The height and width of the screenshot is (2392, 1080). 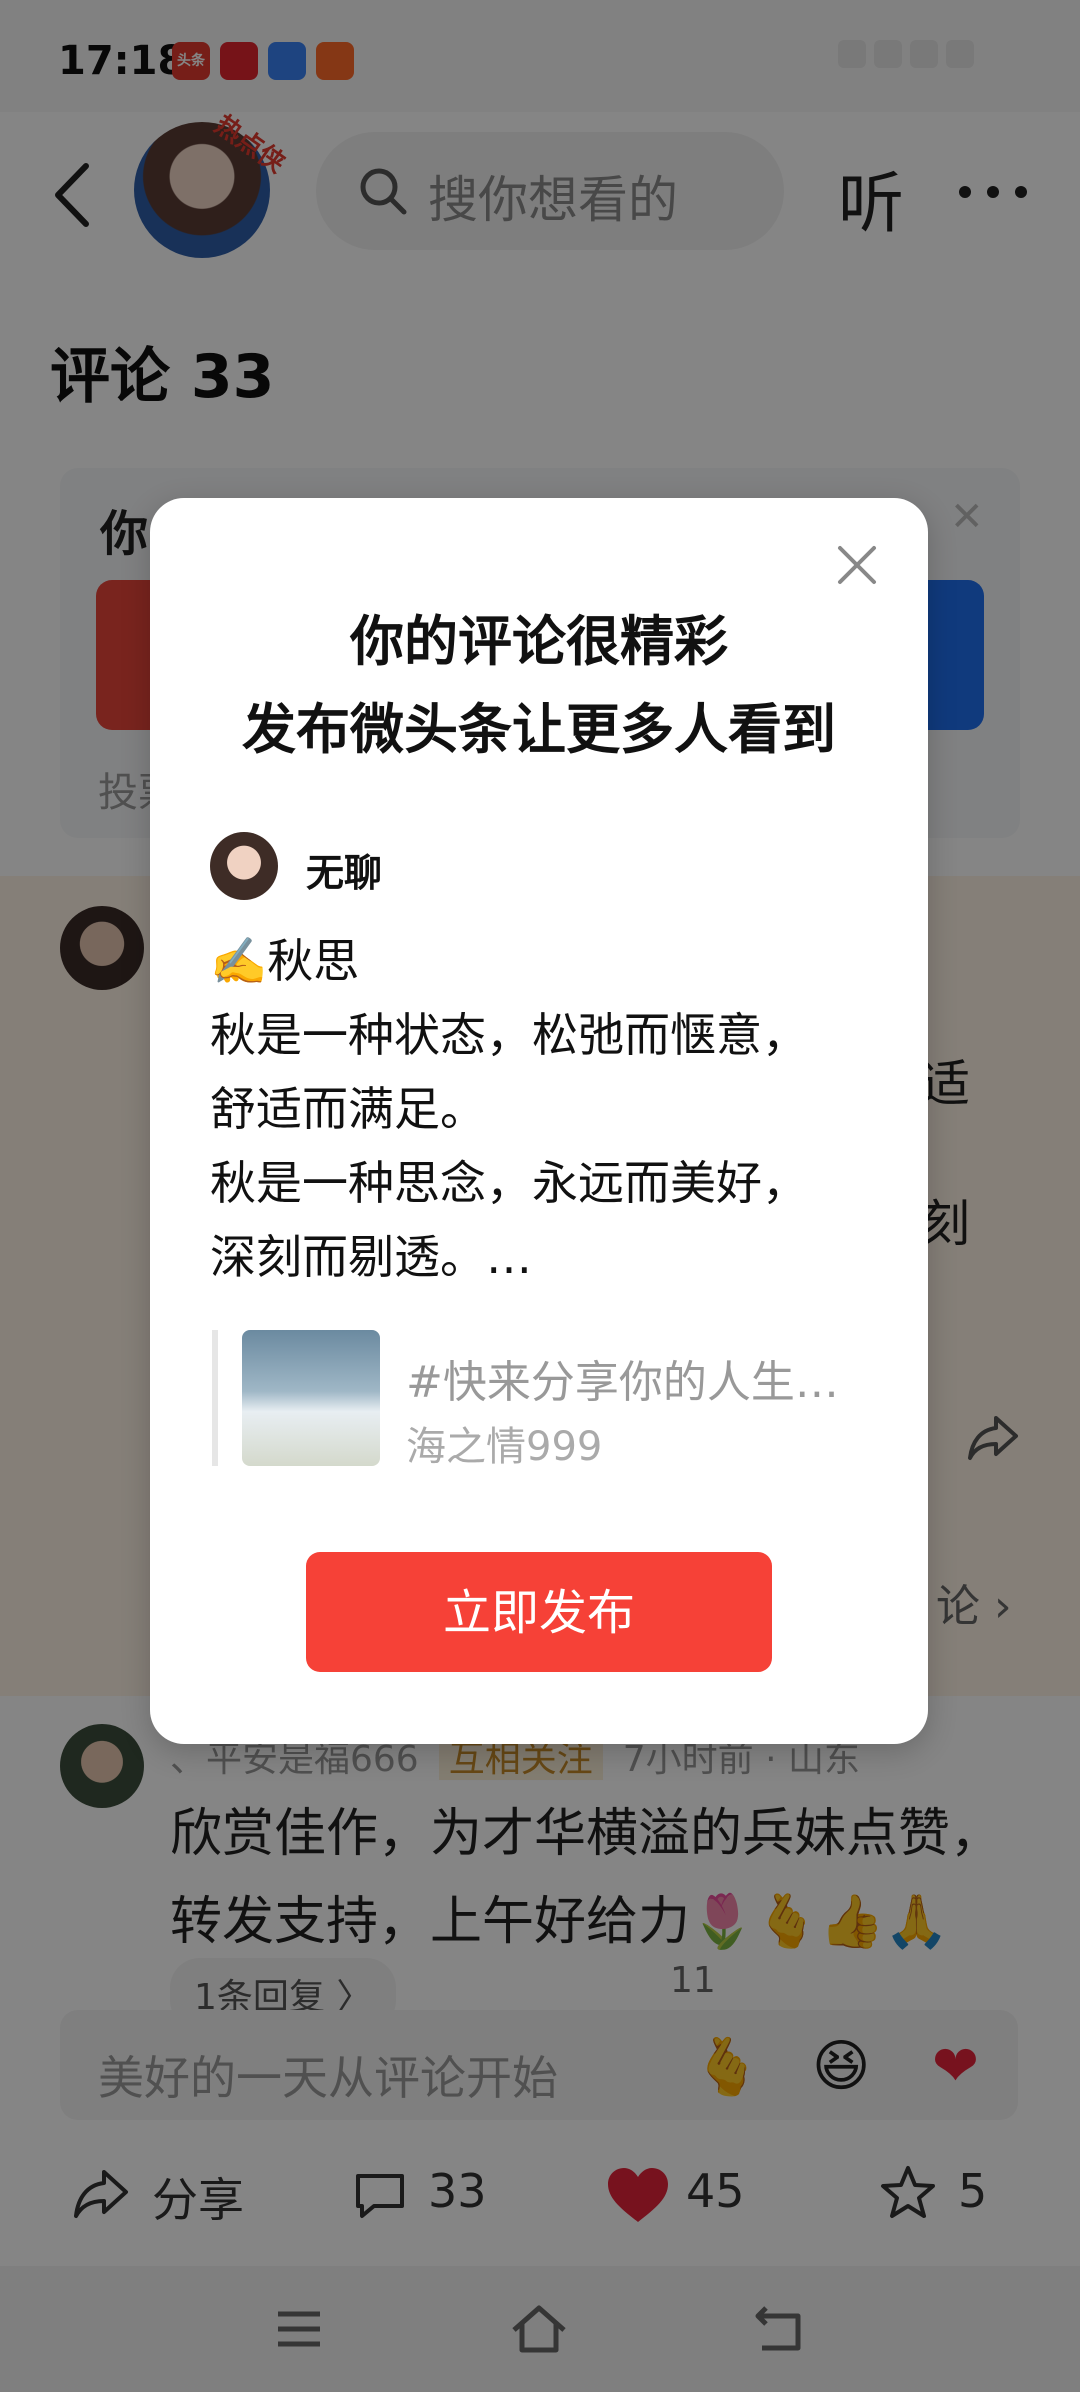 What do you see at coordinates (504, 1447) in the screenshot?
I see `quoted-article-author: 海之情999` at bounding box center [504, 1447].